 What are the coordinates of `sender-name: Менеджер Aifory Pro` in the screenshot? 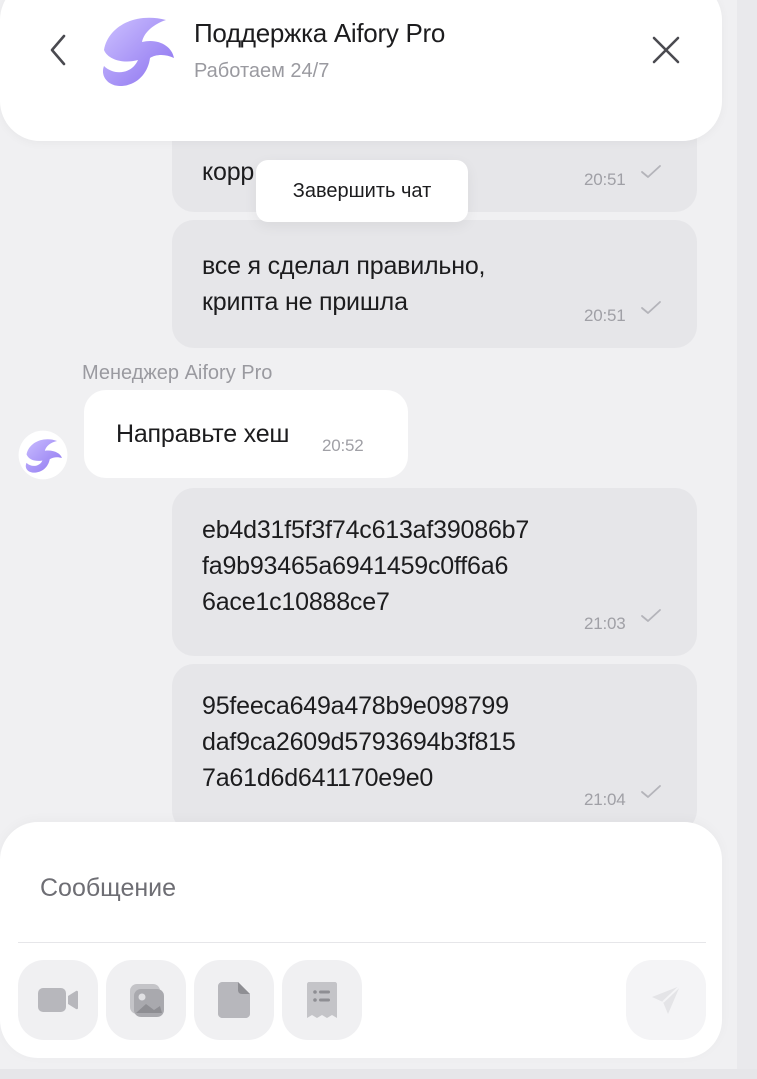 It's located at (177, 373).